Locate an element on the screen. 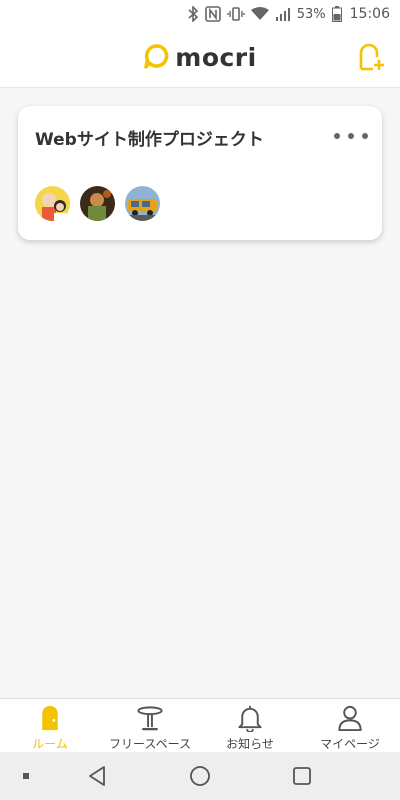  tab-room: ルーム is located at coordinates (50, 725).